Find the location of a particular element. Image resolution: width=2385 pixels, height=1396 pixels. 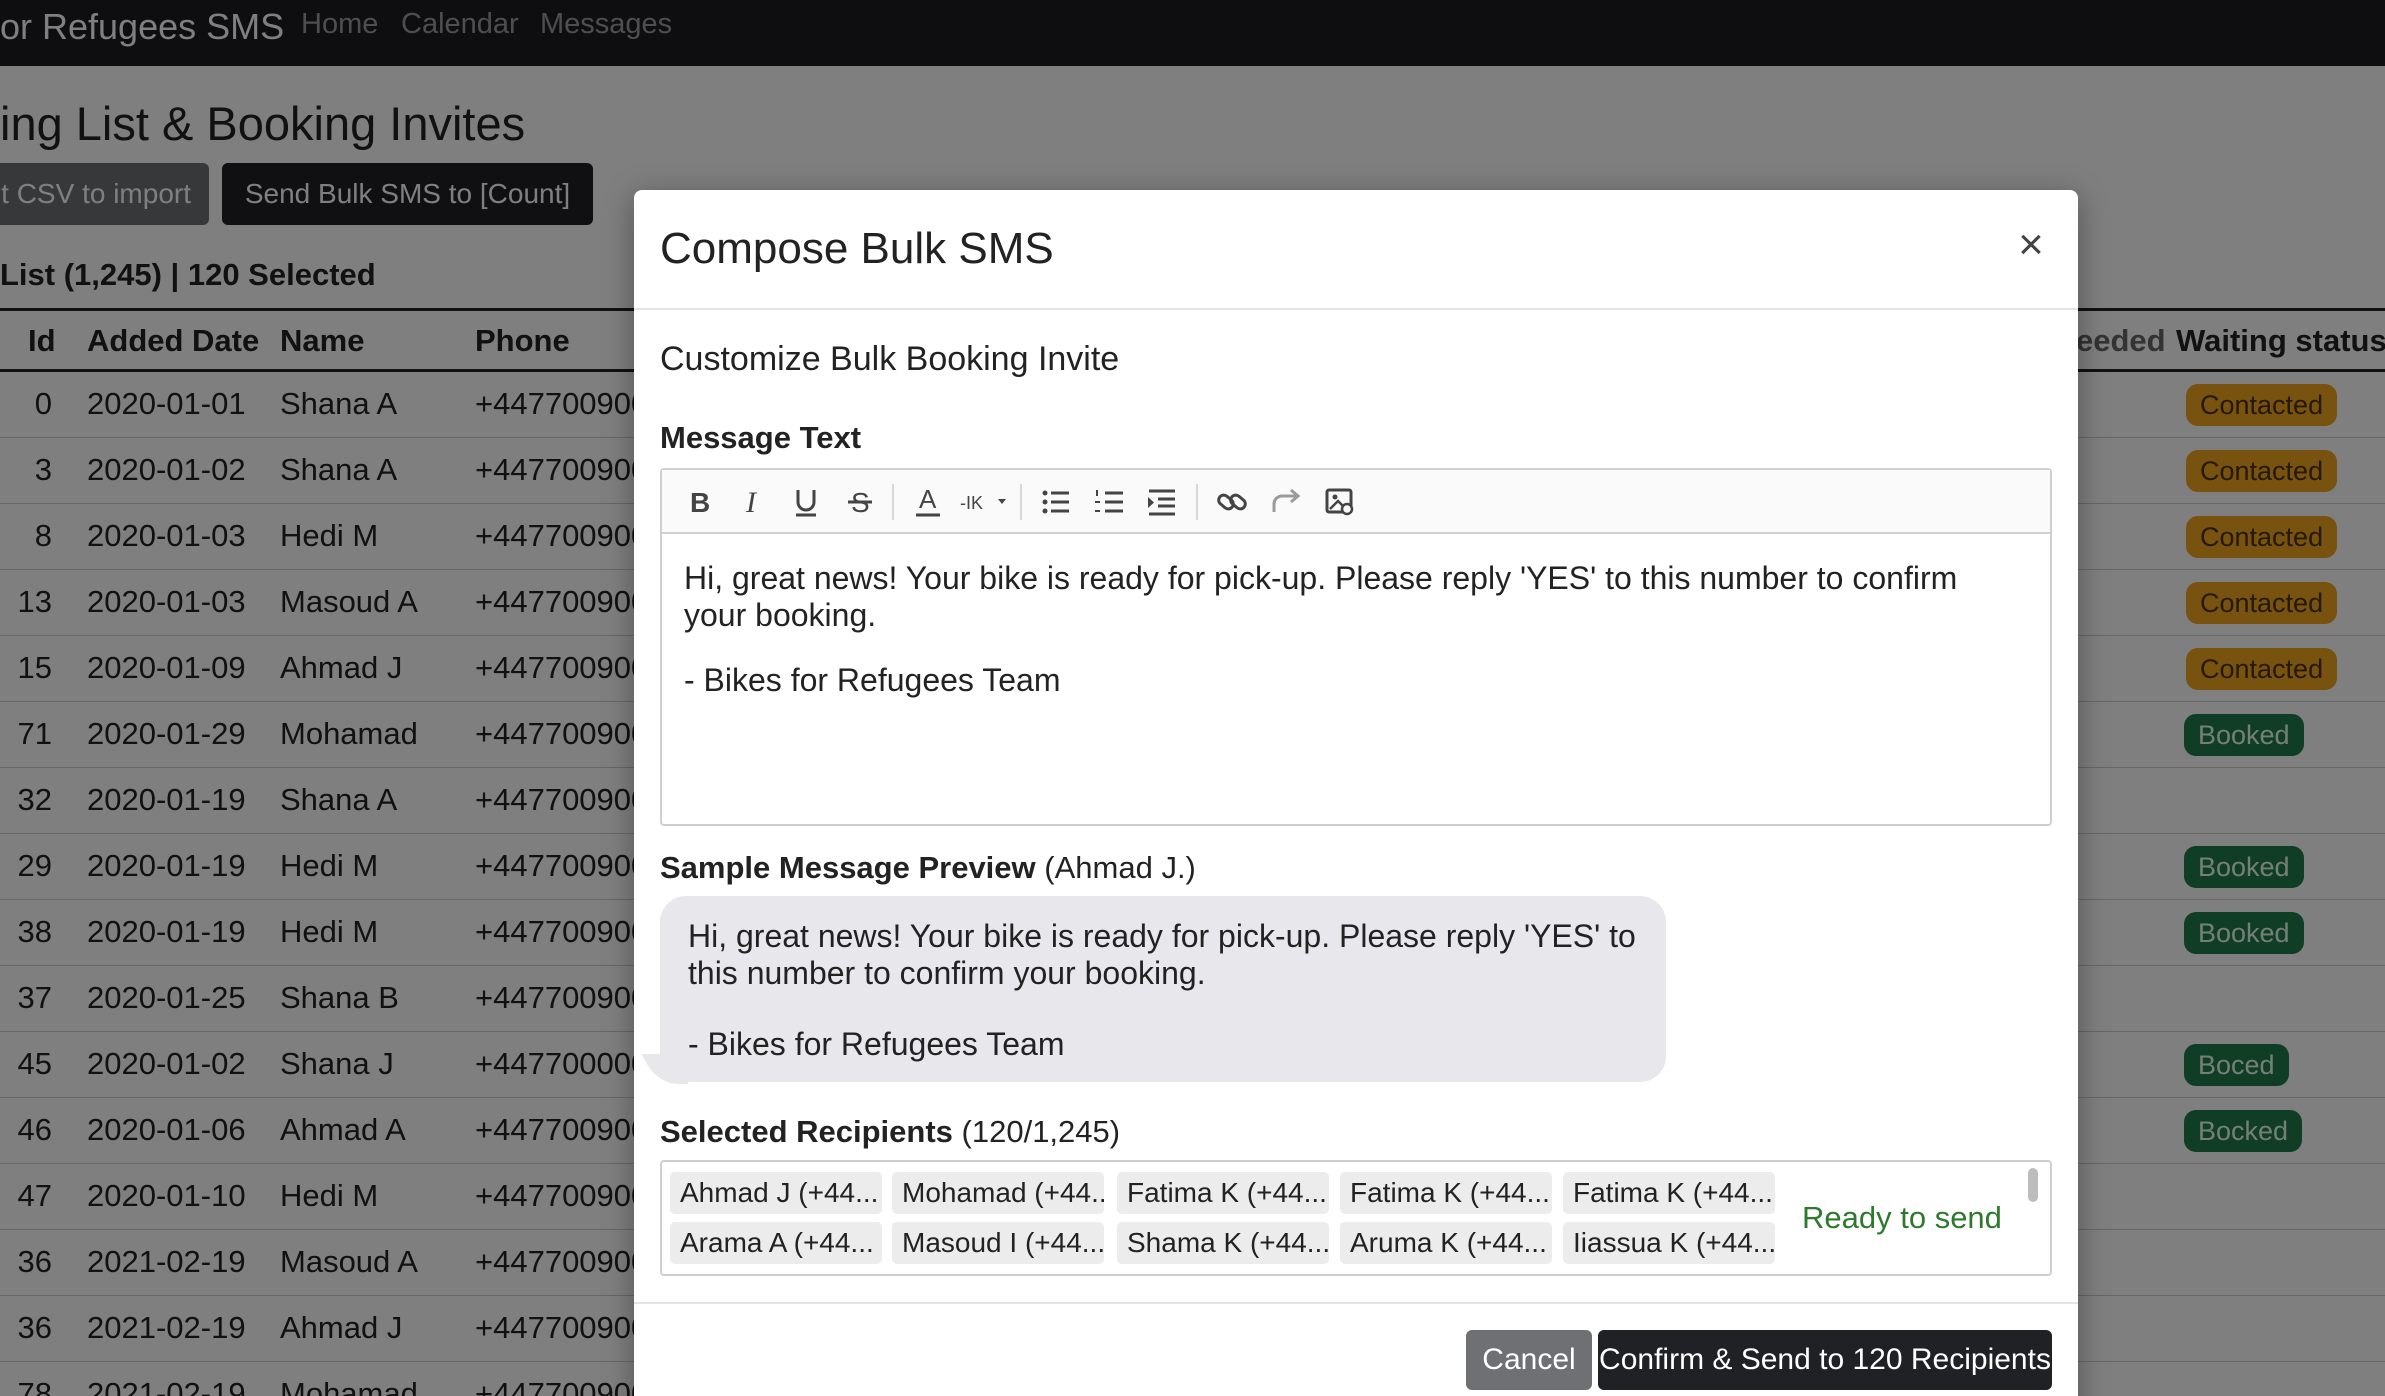

editor-toolbar: B I S A -IK is located at coordinates (1356, 502).